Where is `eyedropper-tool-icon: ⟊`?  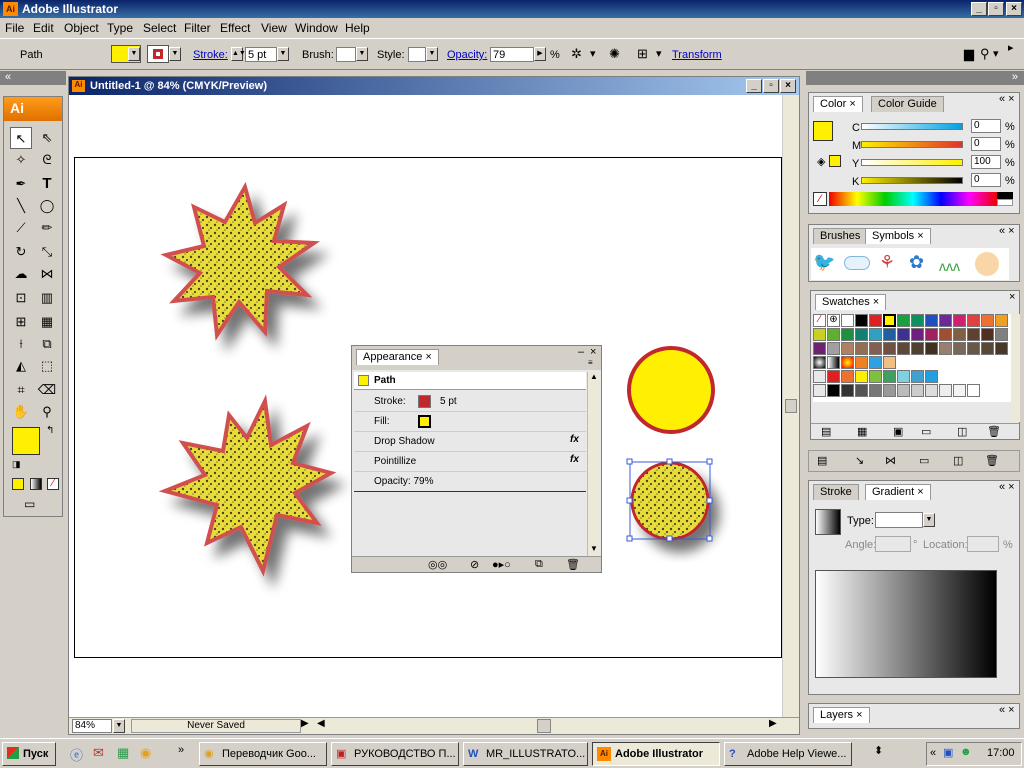 eyedropper-tool-icon: ⟊ is located at coordinates (21, 344).